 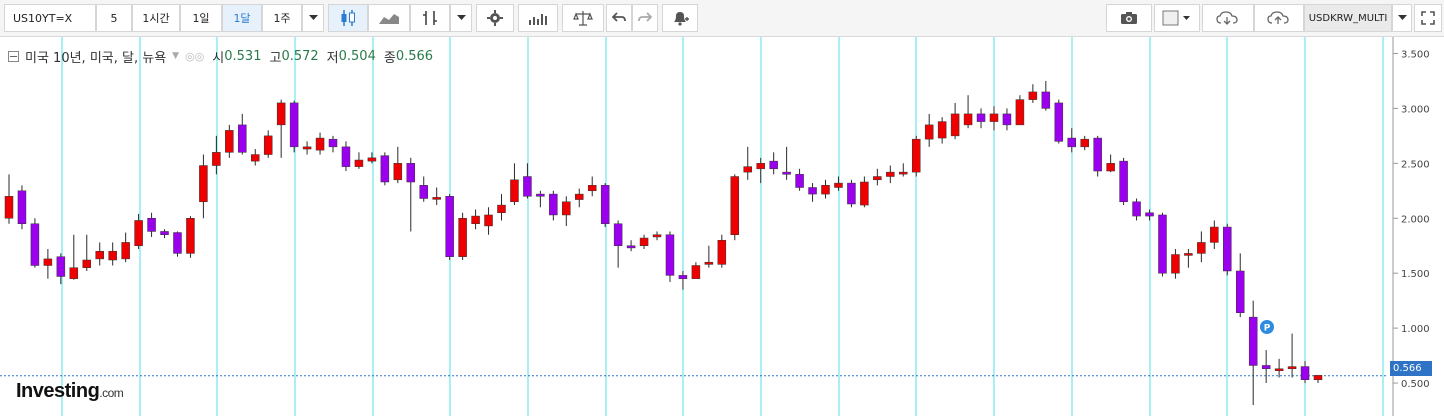 What do you see at coordinates (201, 18) in the screenshot?
I see `interval-1day-button: 1일` at bounding box center [201, 18].